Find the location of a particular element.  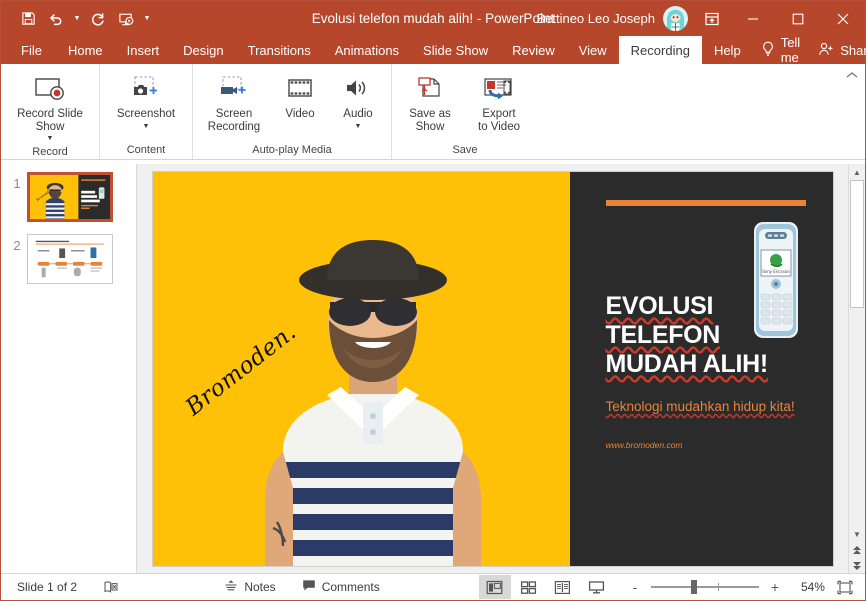

next-slide-button is located at coordinates (857, 566).